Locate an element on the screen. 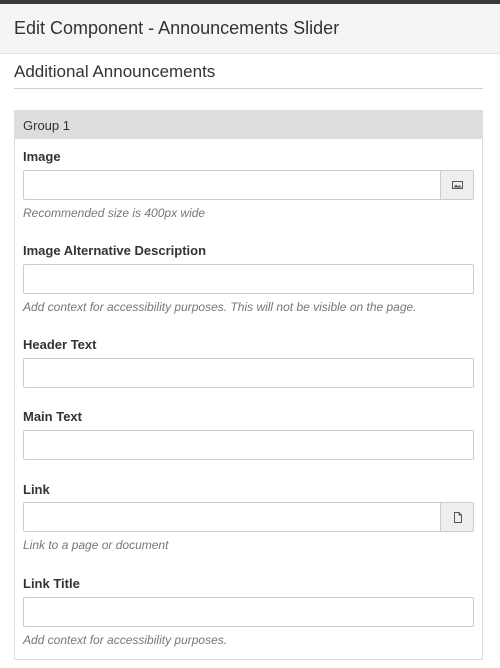 This screenshot has width=500, height=668. section-title: Additional Announcements is located at coordinates (115, 71).